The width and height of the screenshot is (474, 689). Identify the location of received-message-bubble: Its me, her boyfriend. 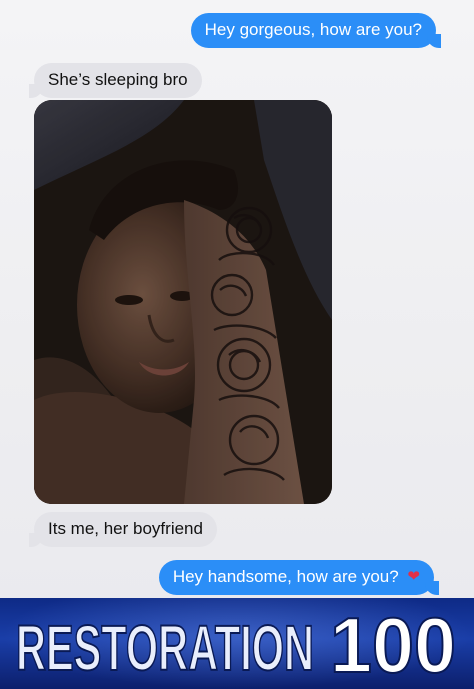
(123, 529).